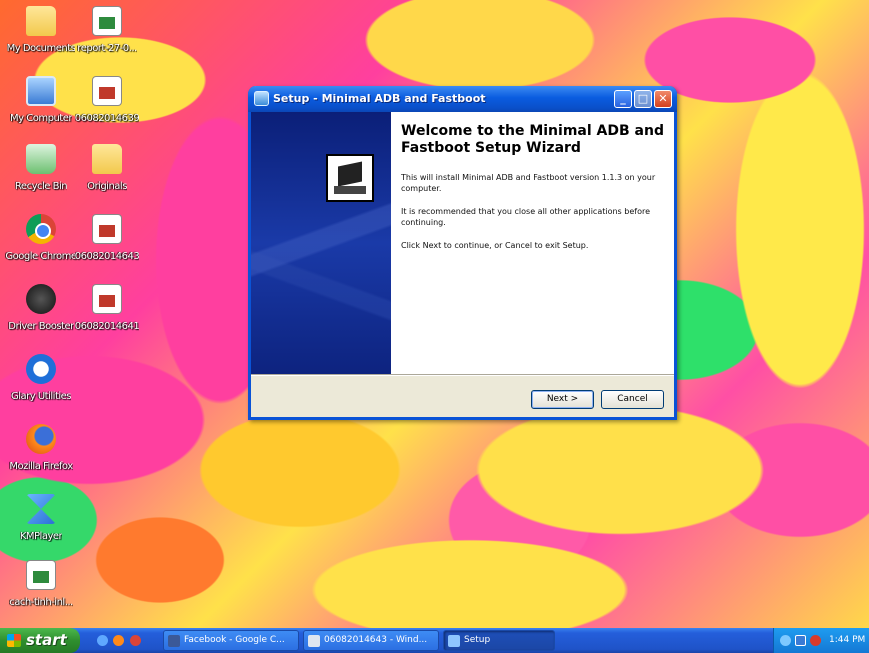 The height and width of the screenshot is (653, 869). I want to click on system-tray: 1:44 PM, so click(821, 640).